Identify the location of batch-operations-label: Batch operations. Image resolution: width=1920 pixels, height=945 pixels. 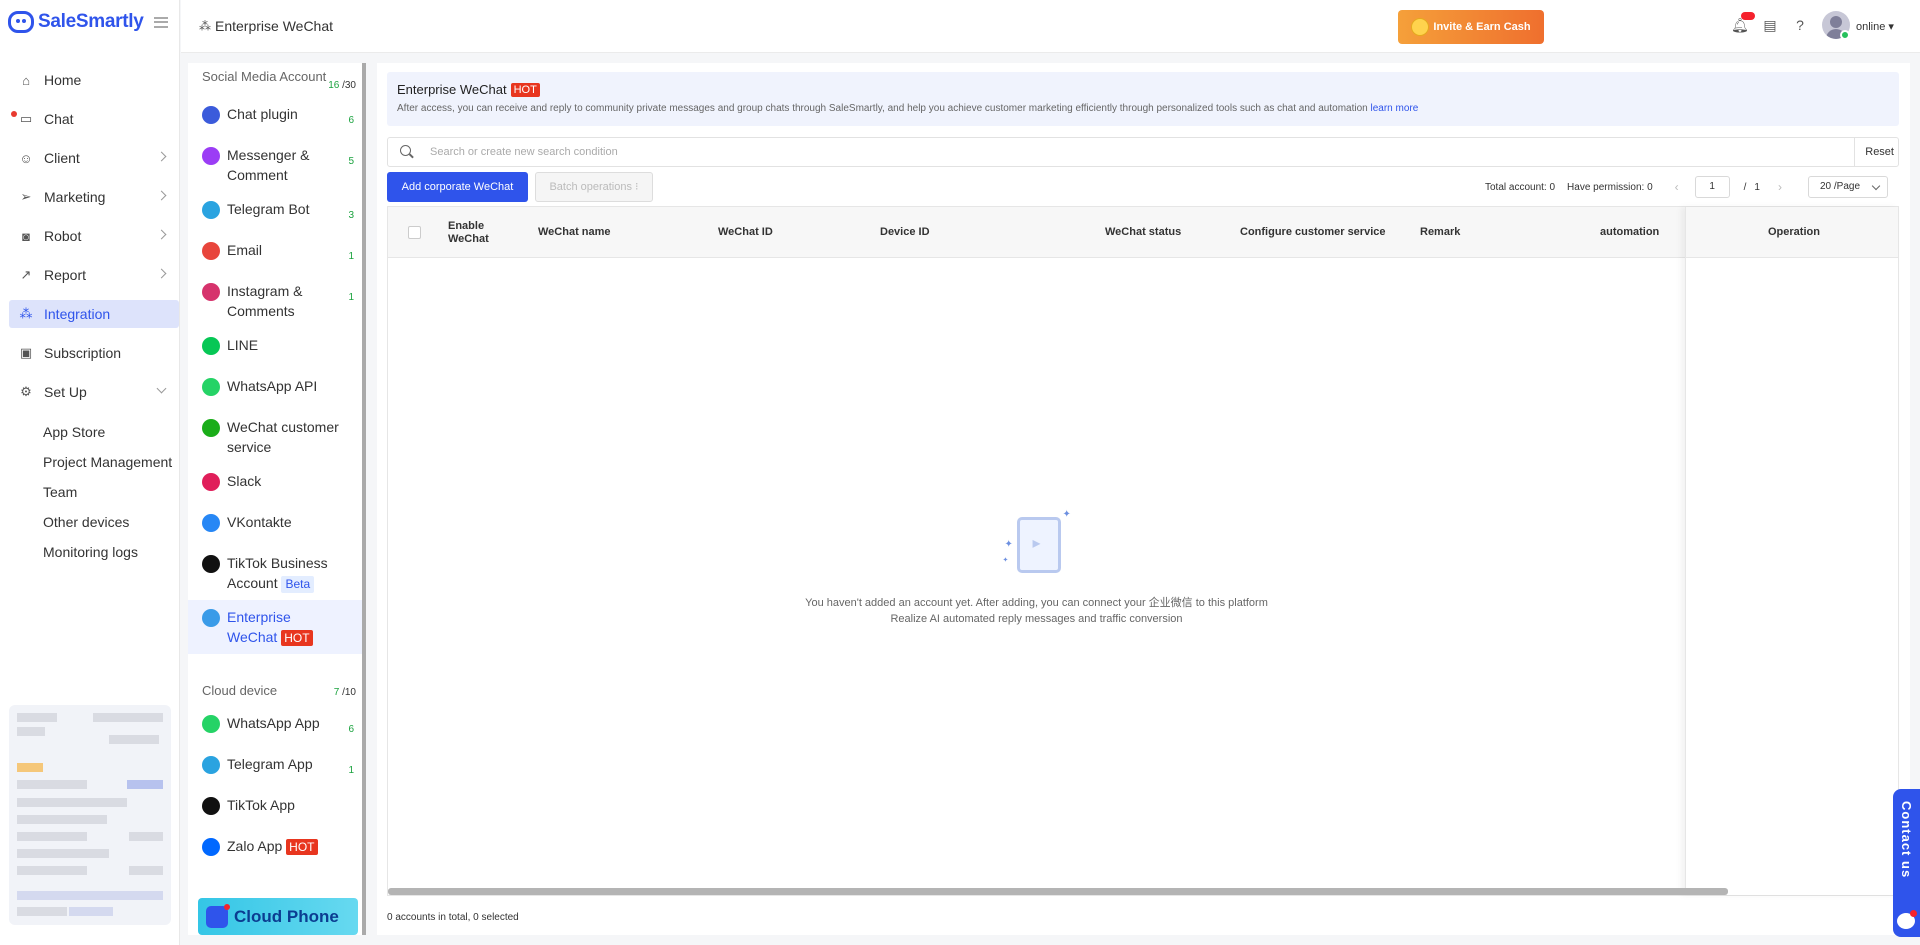
(590, 187).